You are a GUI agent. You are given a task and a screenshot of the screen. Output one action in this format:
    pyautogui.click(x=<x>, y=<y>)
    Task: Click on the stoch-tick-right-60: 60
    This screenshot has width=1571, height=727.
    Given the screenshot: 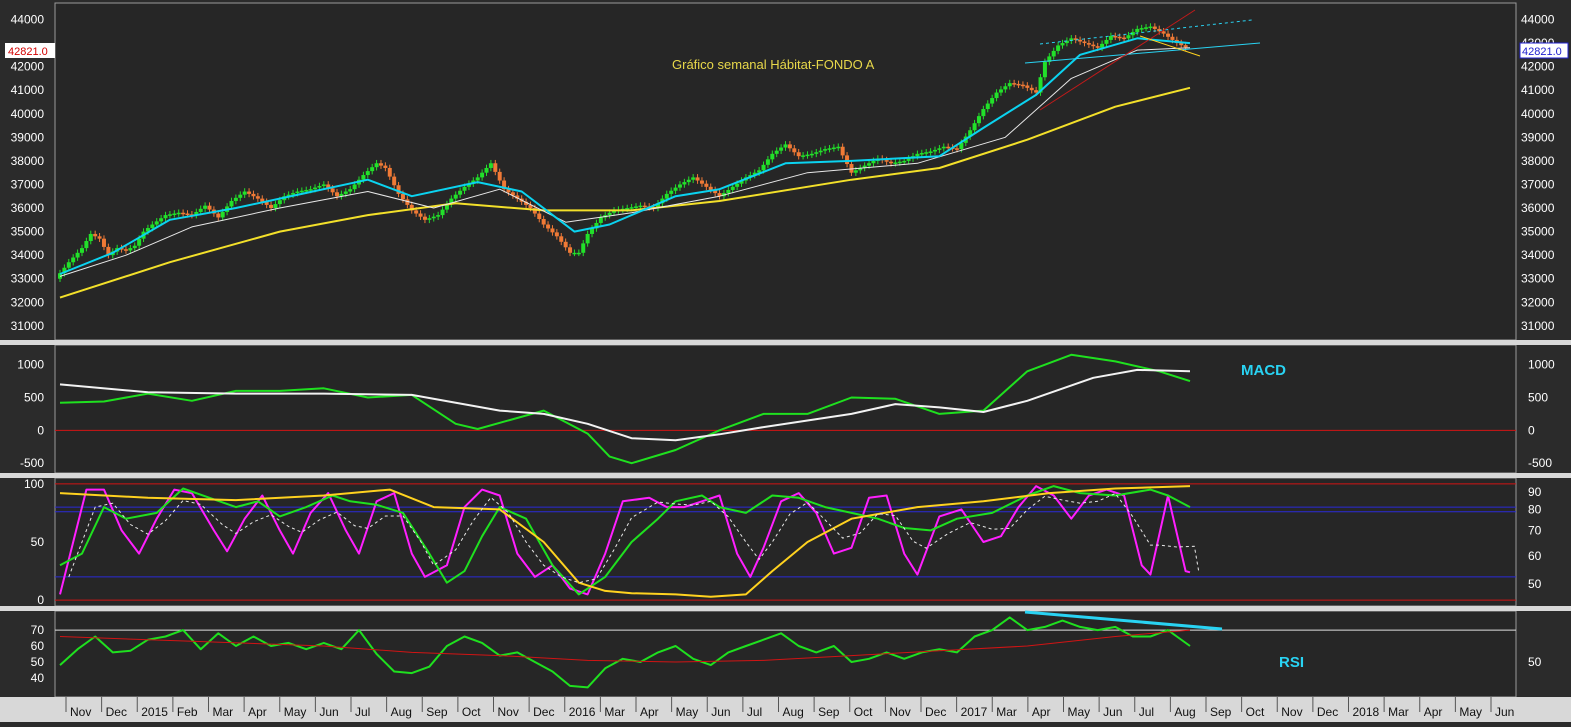 What is the action you would take?
    pyautogui.click(x=1535, y=556)
    